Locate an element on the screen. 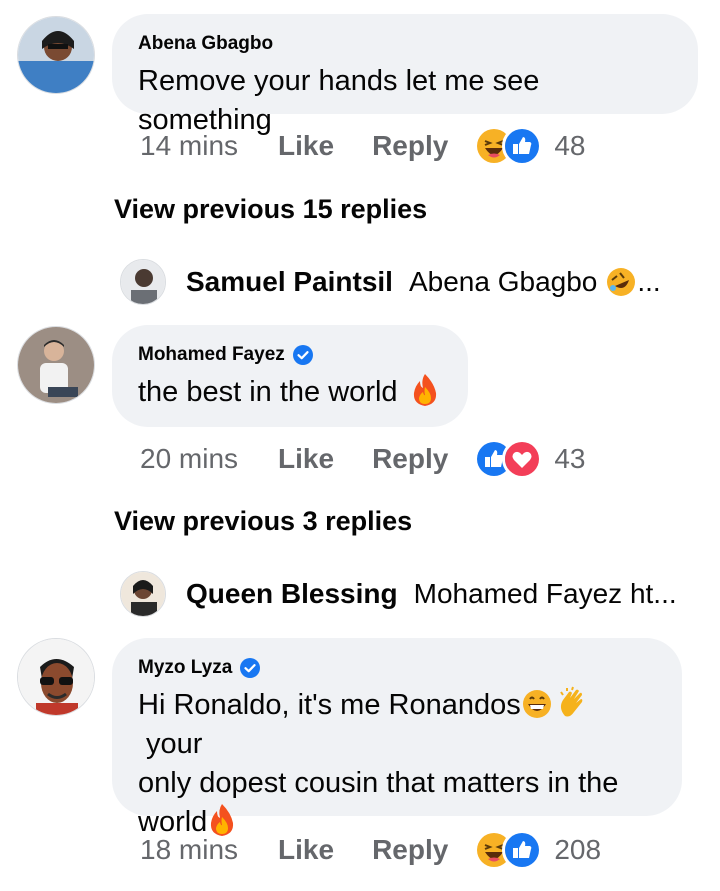 The width and height of the screenshot is (720, 891). reply-author: Queen Blessing is located at coordinates (292, 594).